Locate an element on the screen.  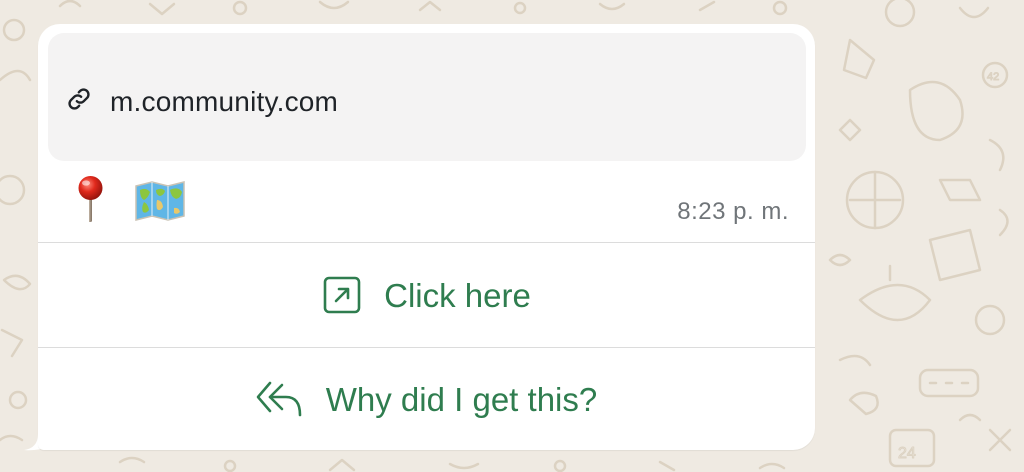
reply-all-icon is located at coordinates (279, 399).